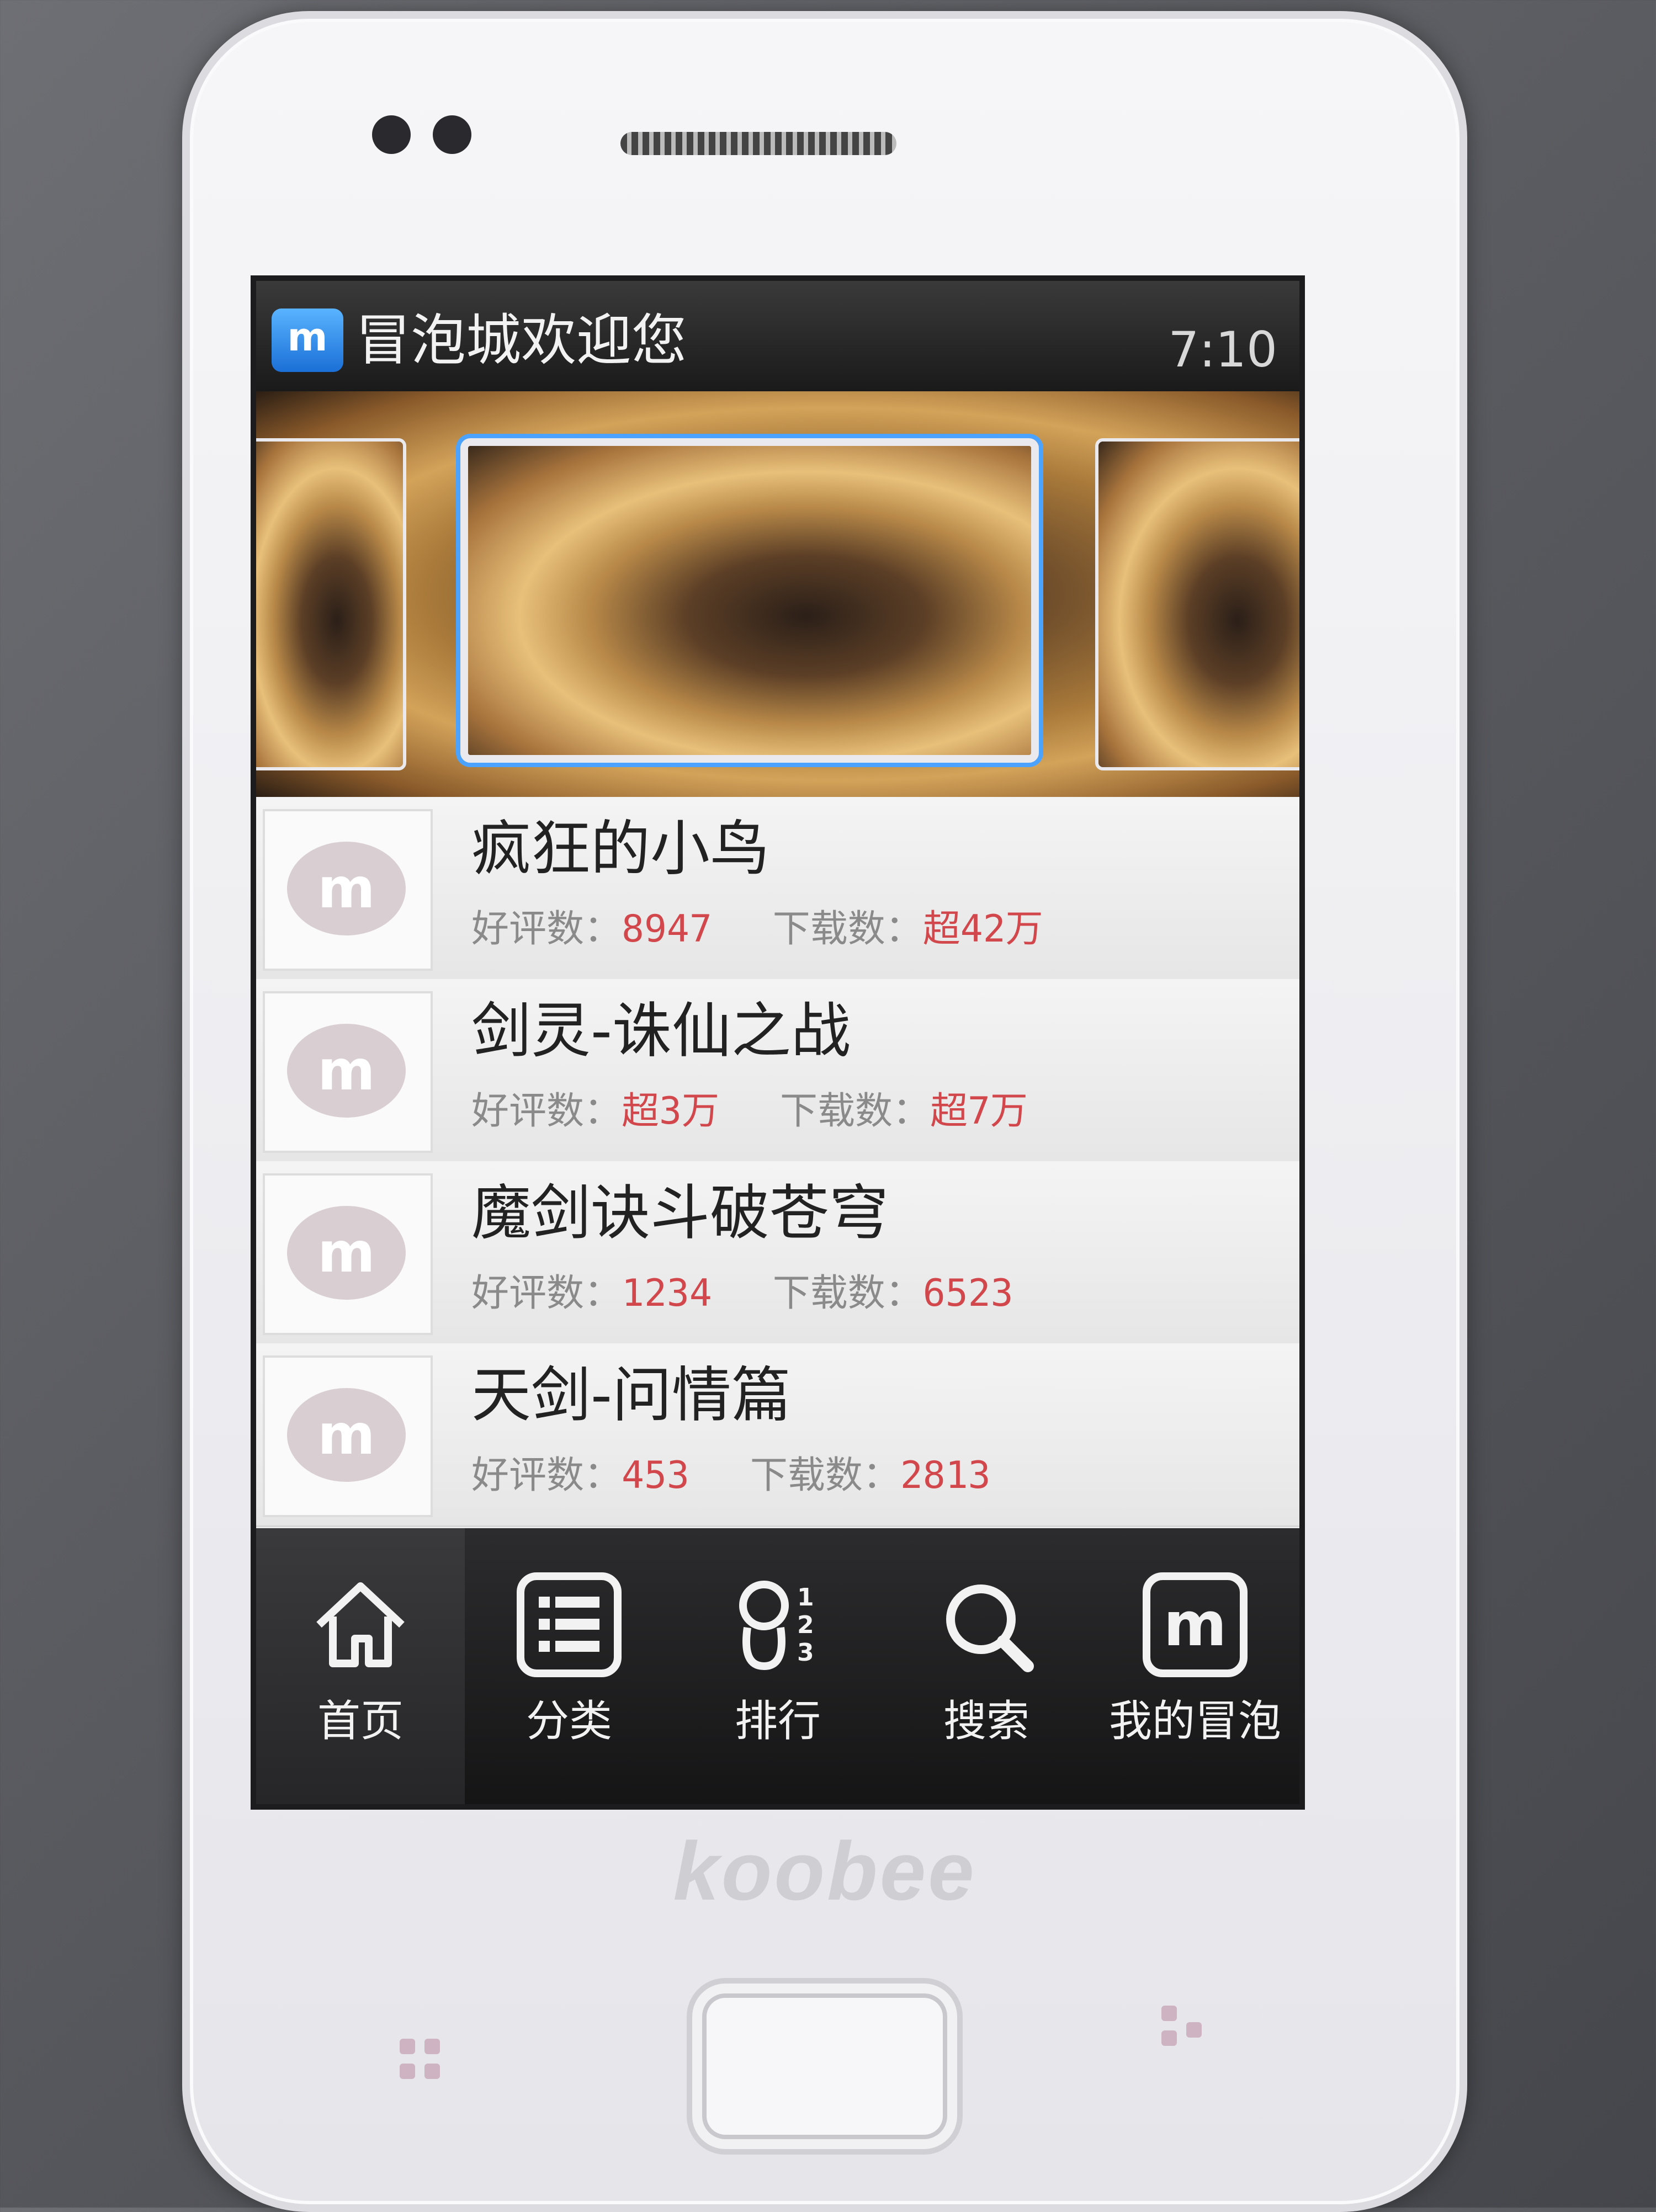  Describe the element at coordinates (1223, 349) in the screenshot. I see `clock: 7:10` at that location.